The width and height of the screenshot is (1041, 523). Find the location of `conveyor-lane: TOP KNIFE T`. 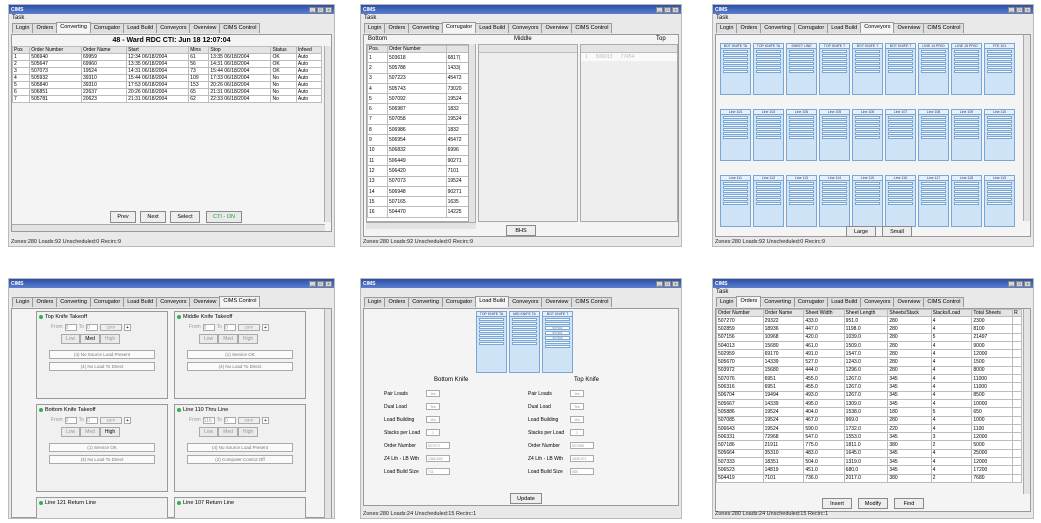

conveyor-lane: TOP KNIFE T is located at coordinates (834, 69).